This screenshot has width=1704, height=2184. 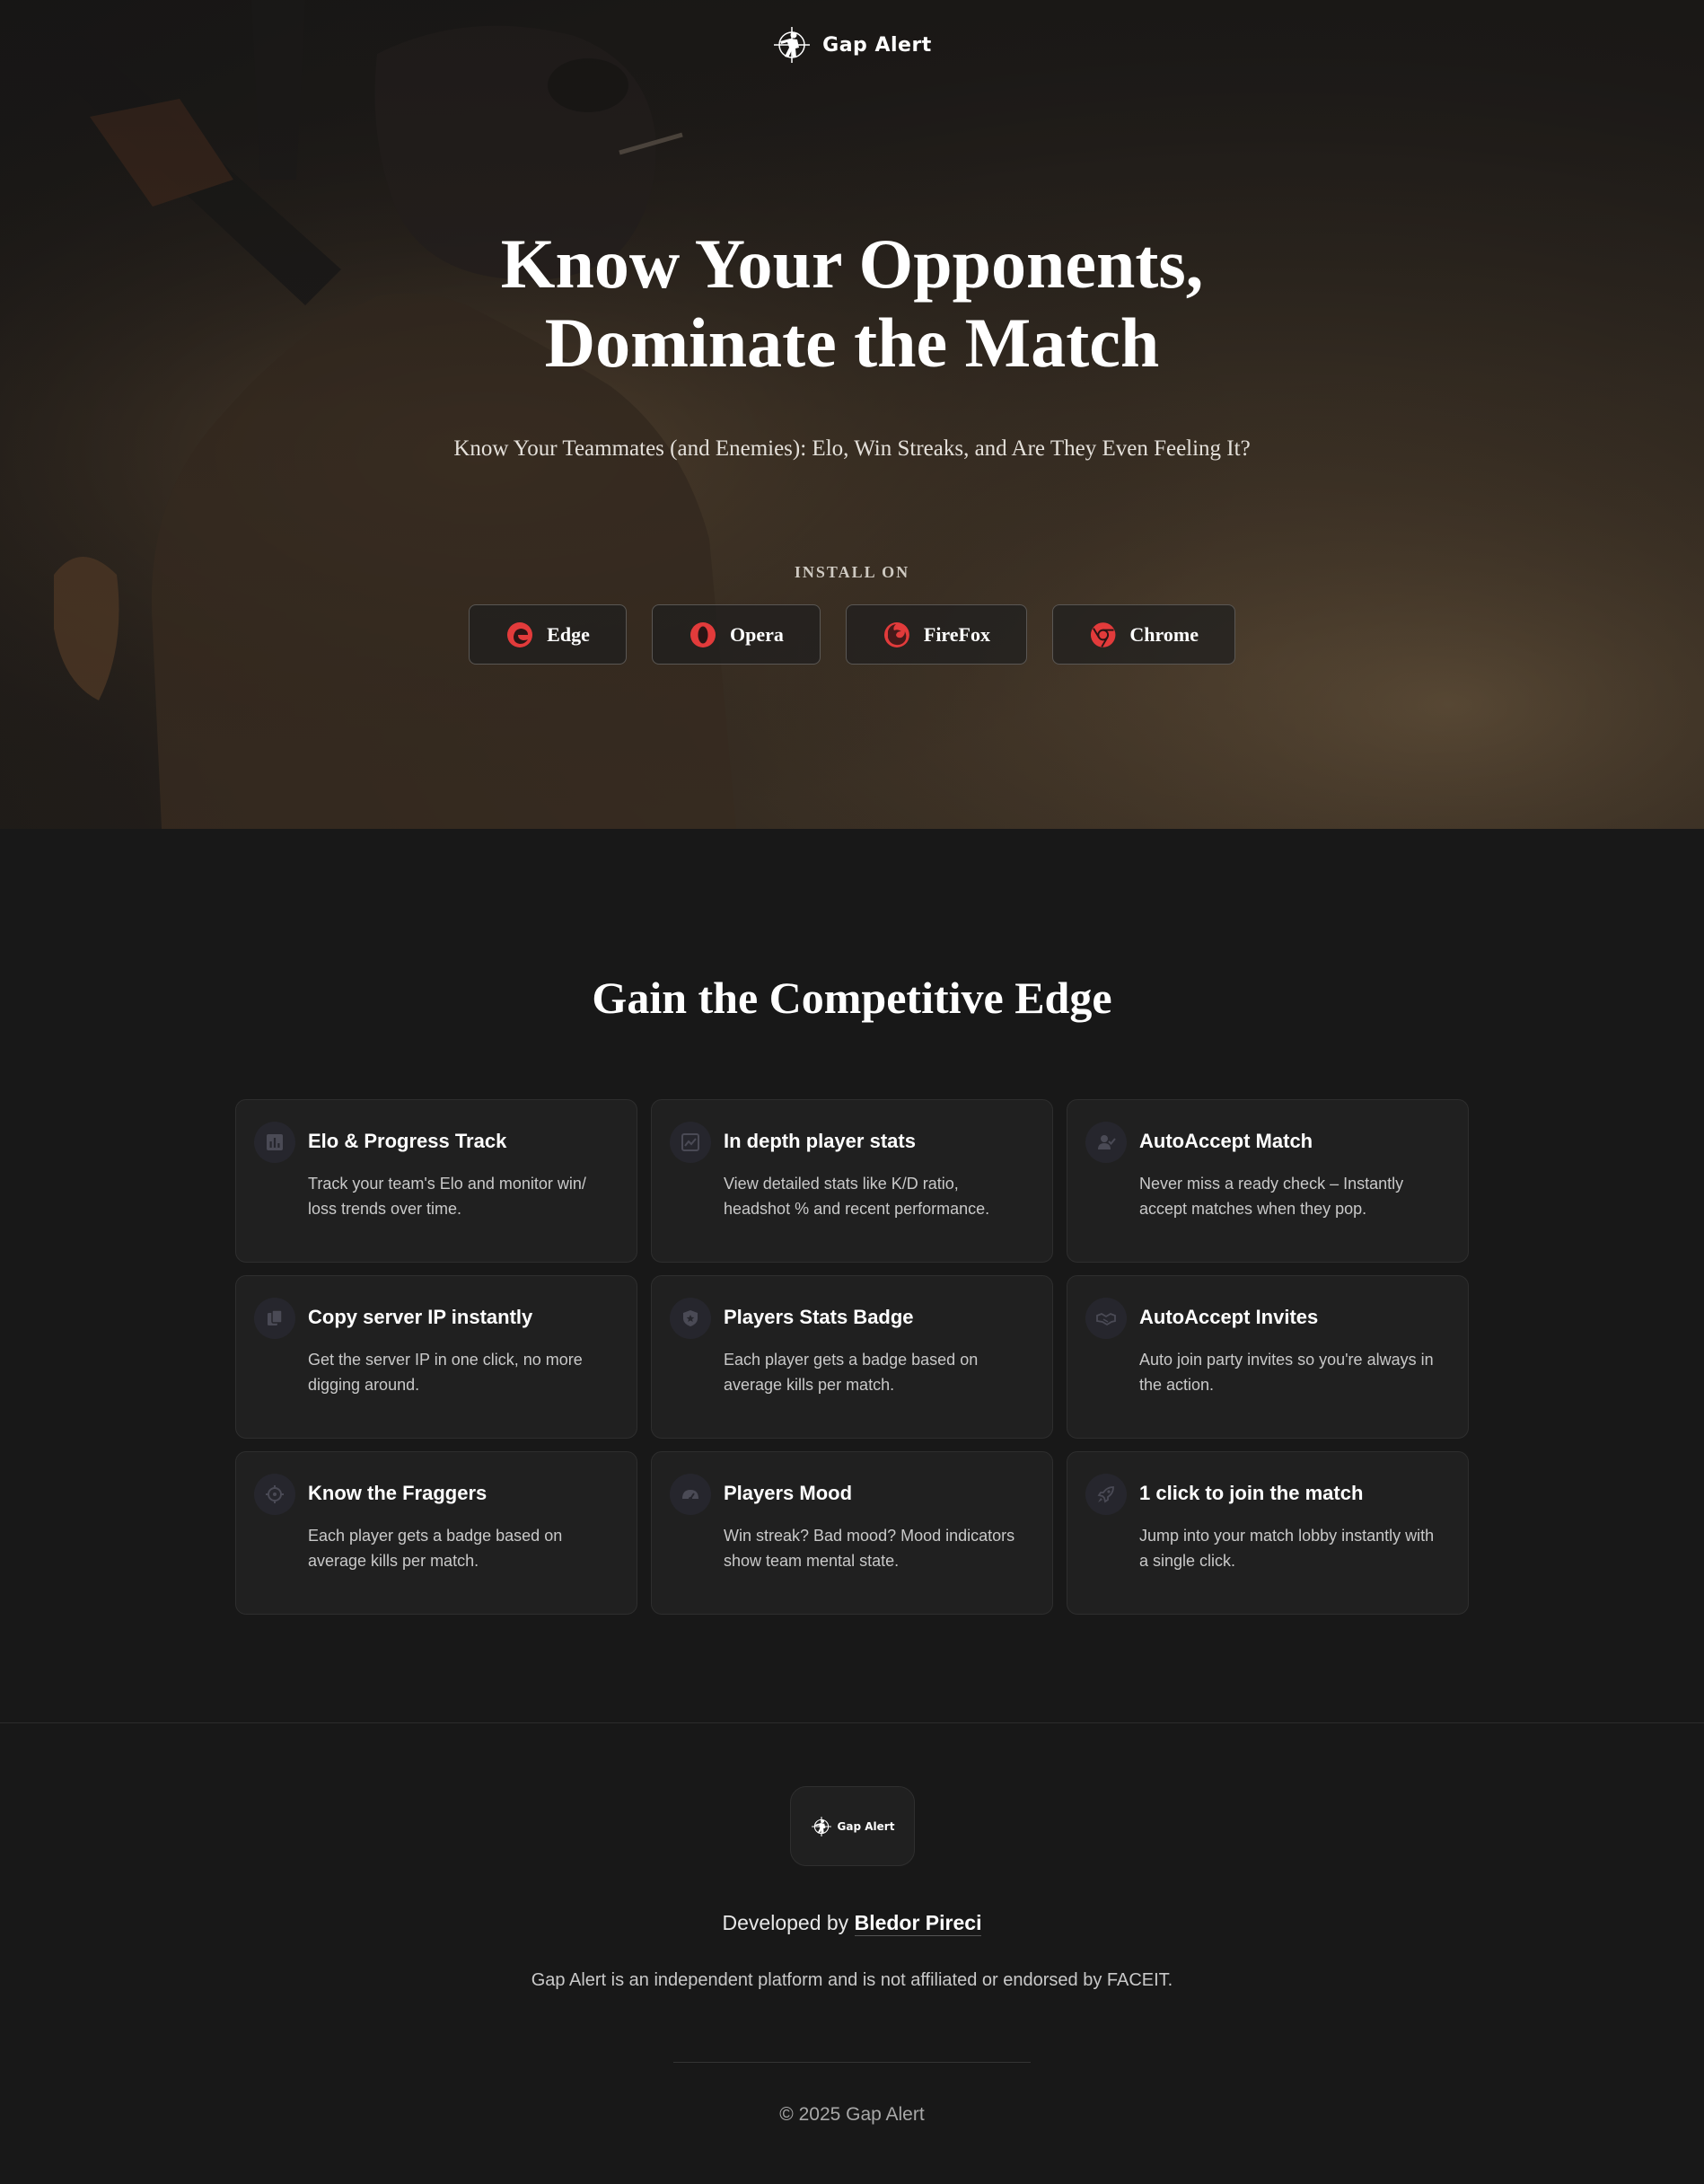 What do you see at coordinates (274, 1318) in the screenshot?
I see `copy-icon` at bounding box center [274, 1318].